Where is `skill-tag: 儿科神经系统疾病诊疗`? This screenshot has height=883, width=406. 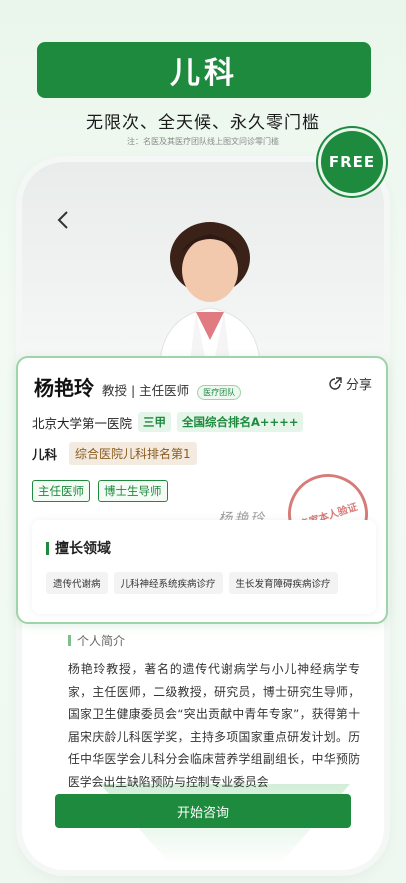
skill-tag: 儿科神经系统疾病诊疗 is located at coordinates (168, 583).